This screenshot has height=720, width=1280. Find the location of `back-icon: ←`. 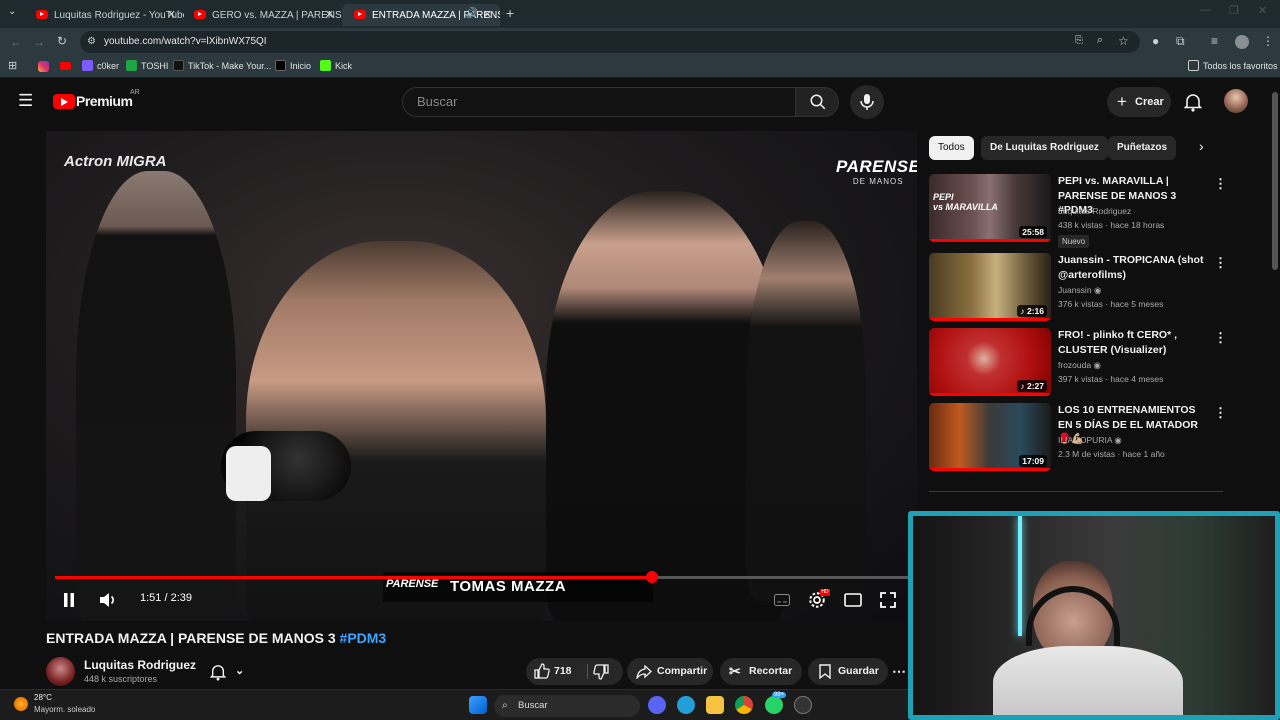

back-icon: ← is located at coordinates (16, 42).